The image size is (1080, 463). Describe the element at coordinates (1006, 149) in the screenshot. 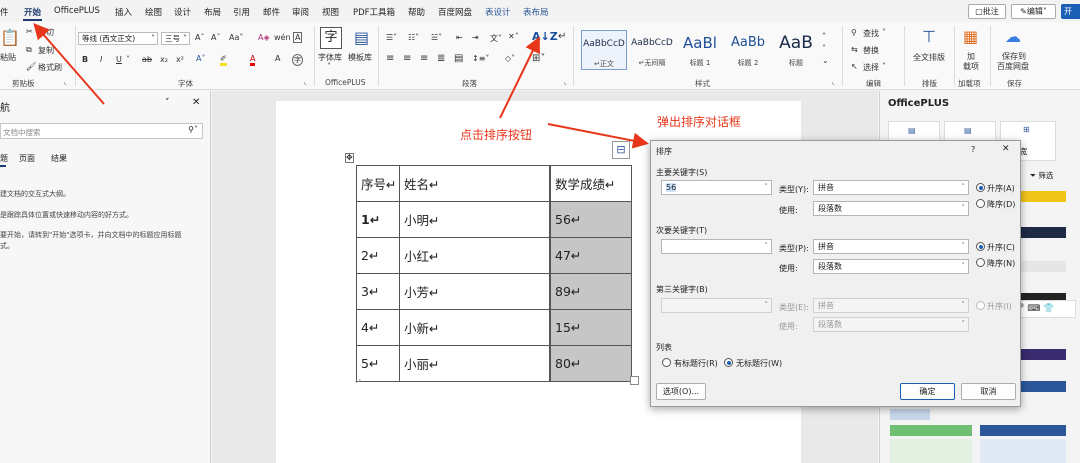

I see `close-icon: ✕` at that location.